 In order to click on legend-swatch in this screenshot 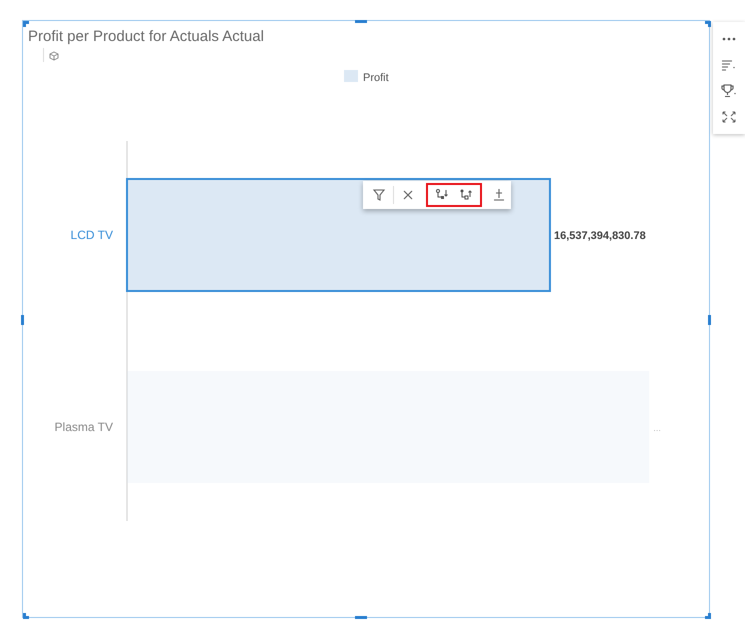, I will do `click(351, 76)`.